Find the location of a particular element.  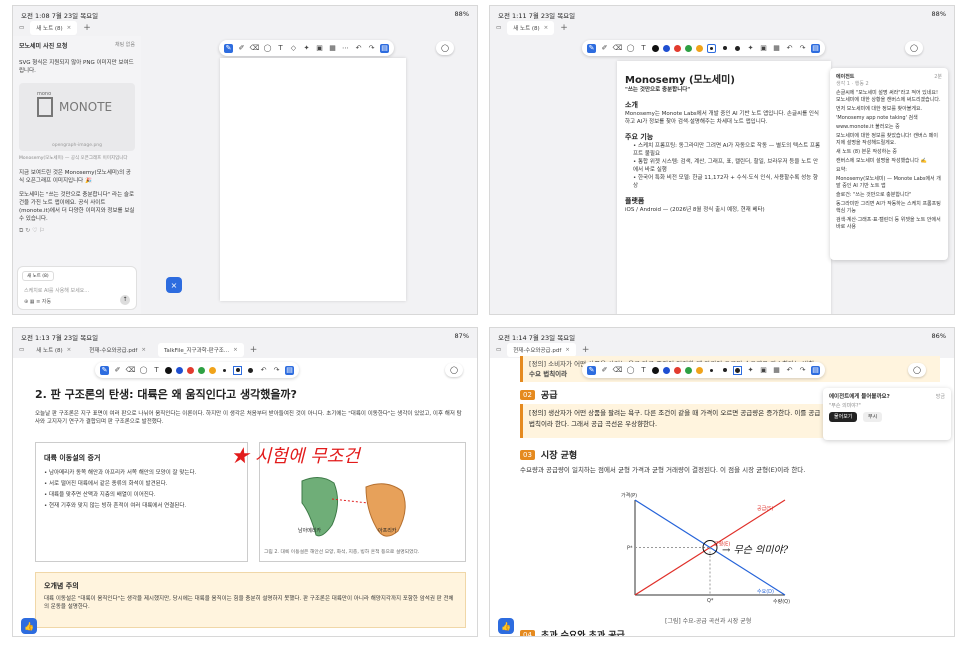

close-button: × is located at coordinates (174, 285).